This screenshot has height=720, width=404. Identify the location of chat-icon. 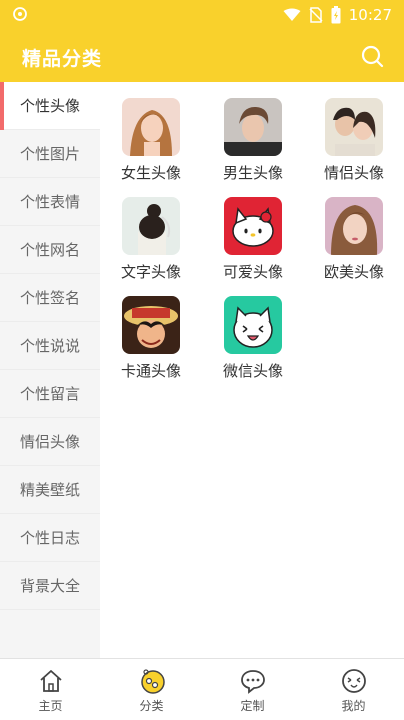
(252, 682).